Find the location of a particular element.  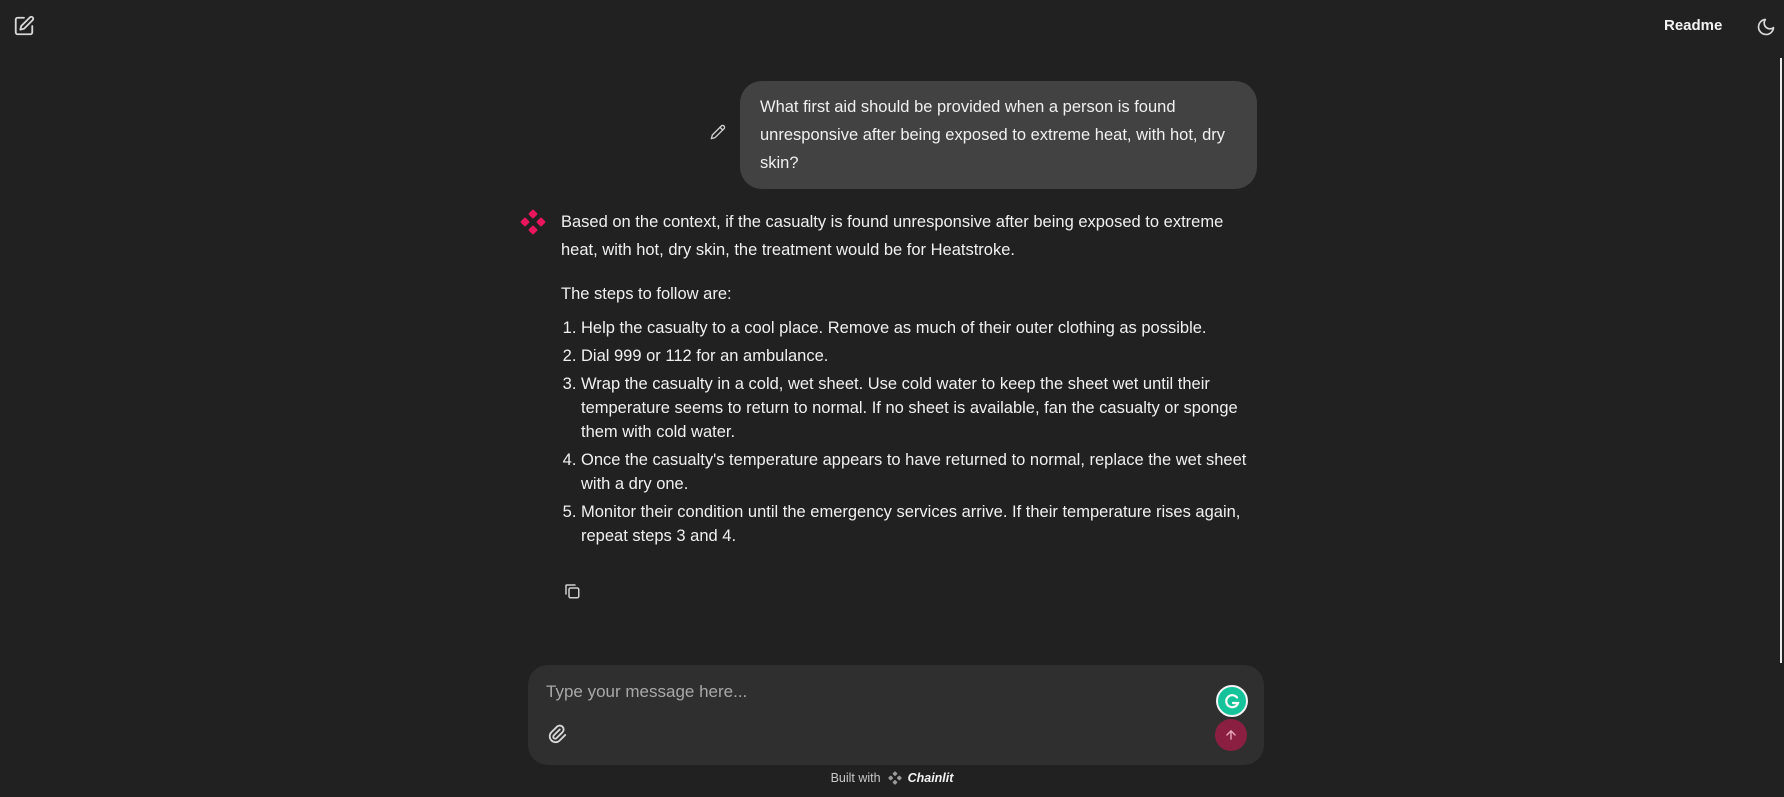

list-item: Dial 999 or 112 for an ambulance. is located at coordinates (921, 356).